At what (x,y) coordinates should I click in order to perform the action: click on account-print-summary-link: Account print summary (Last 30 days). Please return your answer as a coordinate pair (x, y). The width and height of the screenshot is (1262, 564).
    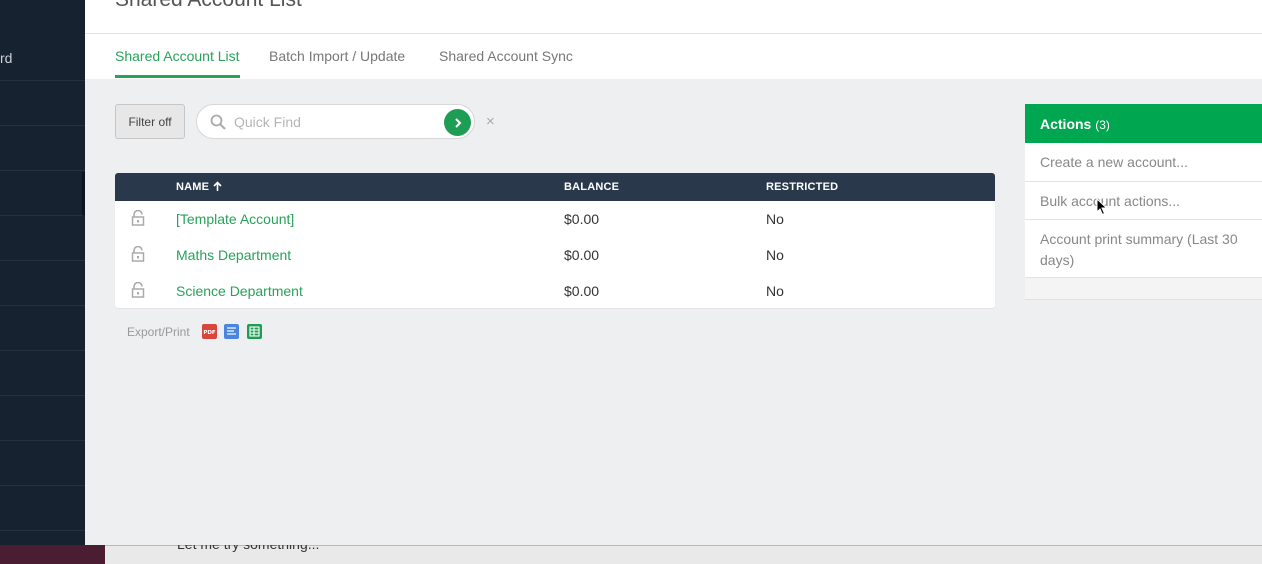
    Looking at the image, I should click on (1143, 249).